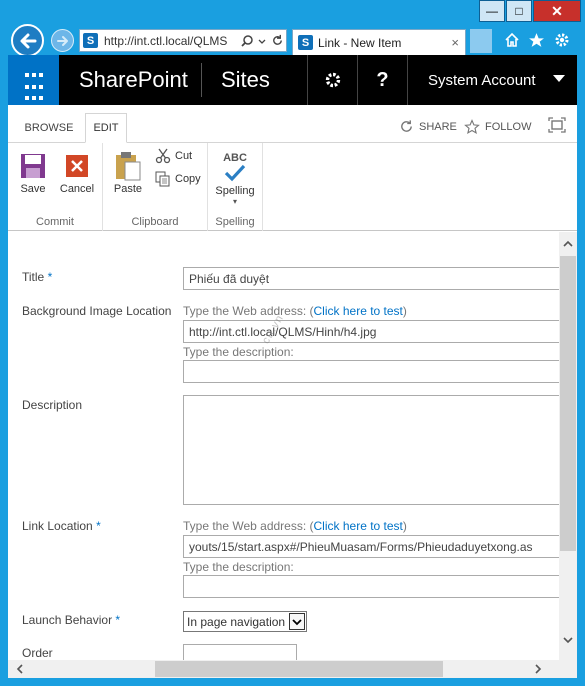 The height and width of the screenshot is (686, 585). What do you see at coordinates (438, 126) in the screenshot?
I see `share-label: SHARE` at bounding box center [438, 126].